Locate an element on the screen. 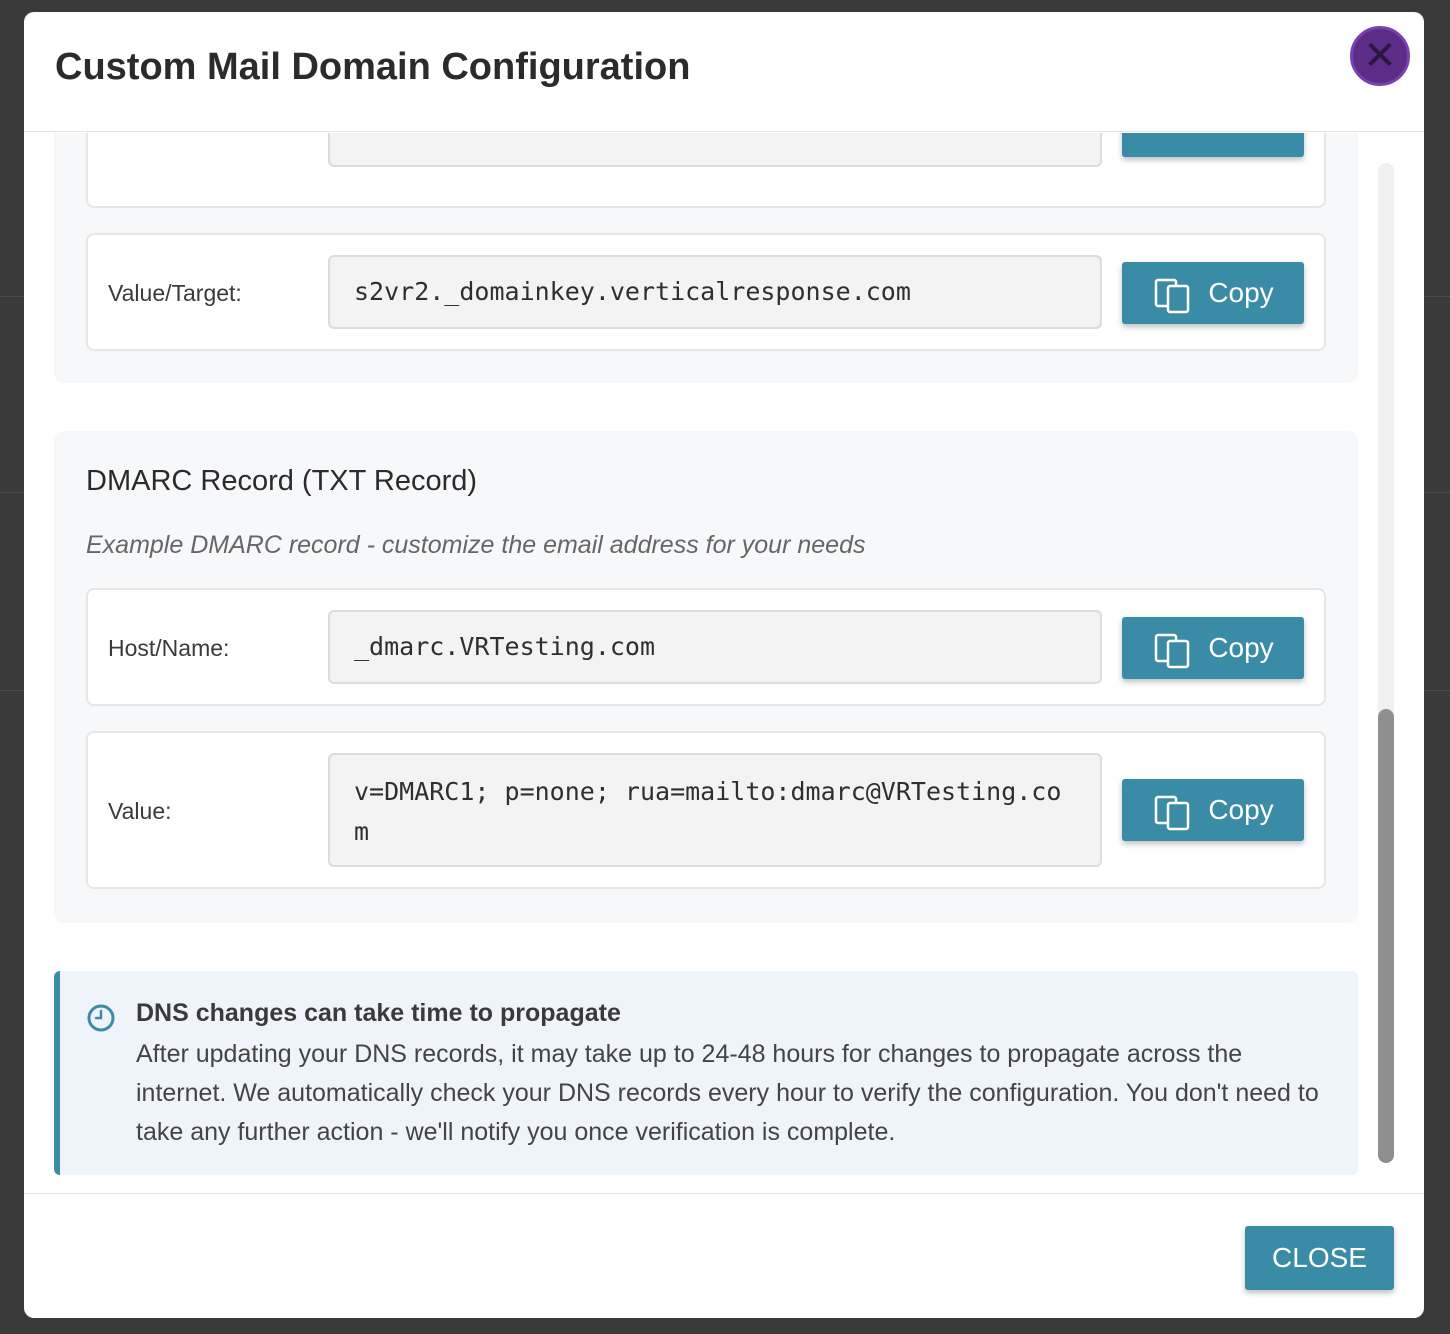  dmarc-host-label: Host/Name: is located at coordinates (169, 648).